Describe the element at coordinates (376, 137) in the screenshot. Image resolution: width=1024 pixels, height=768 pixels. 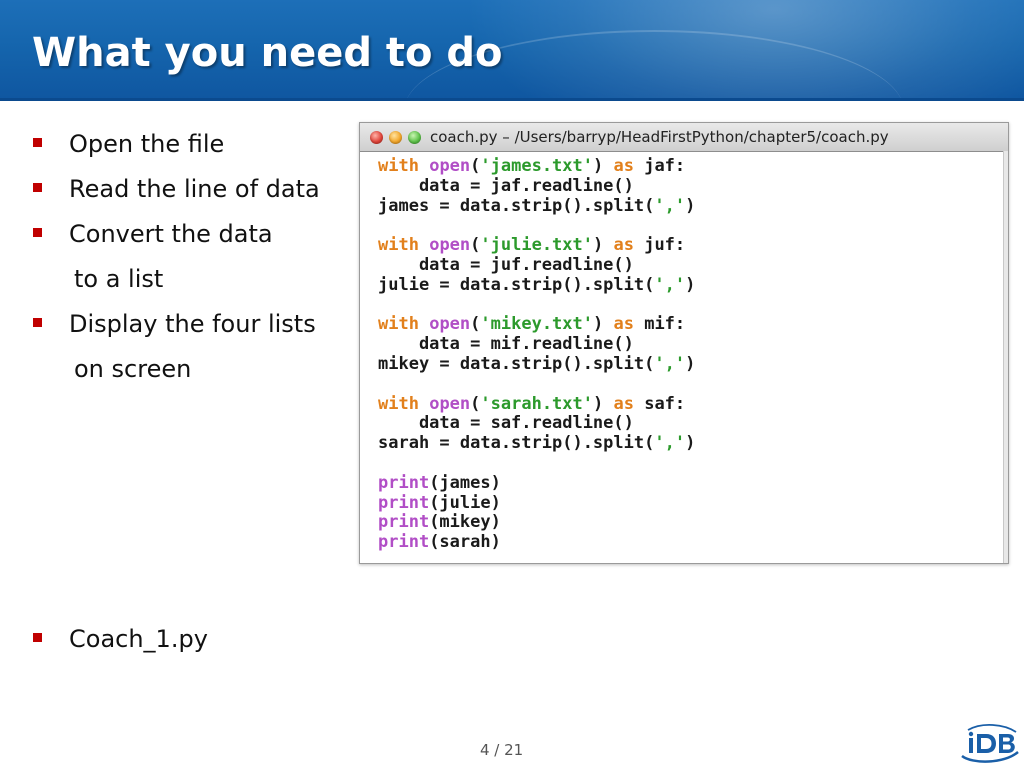
I see `close-window-icon` at that location.